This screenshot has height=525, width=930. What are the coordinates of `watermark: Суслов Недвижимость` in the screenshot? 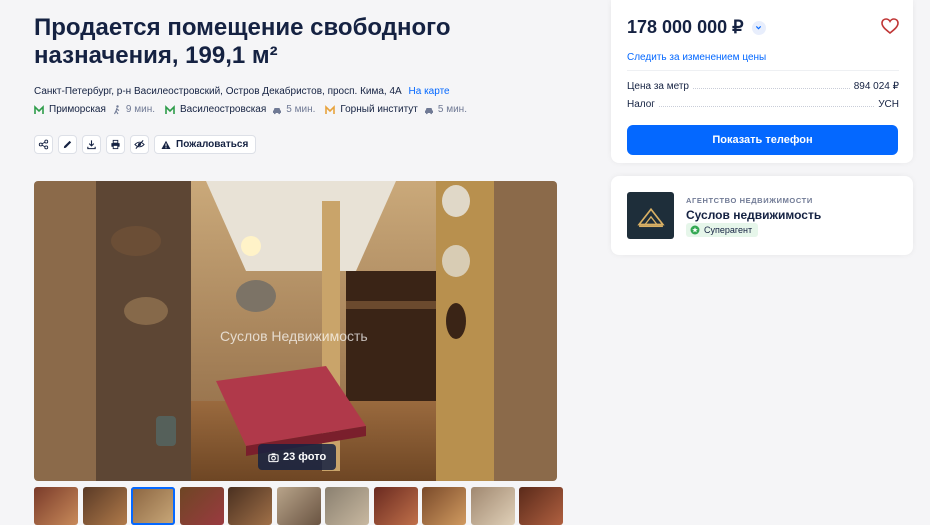 It's located at (294, 336).